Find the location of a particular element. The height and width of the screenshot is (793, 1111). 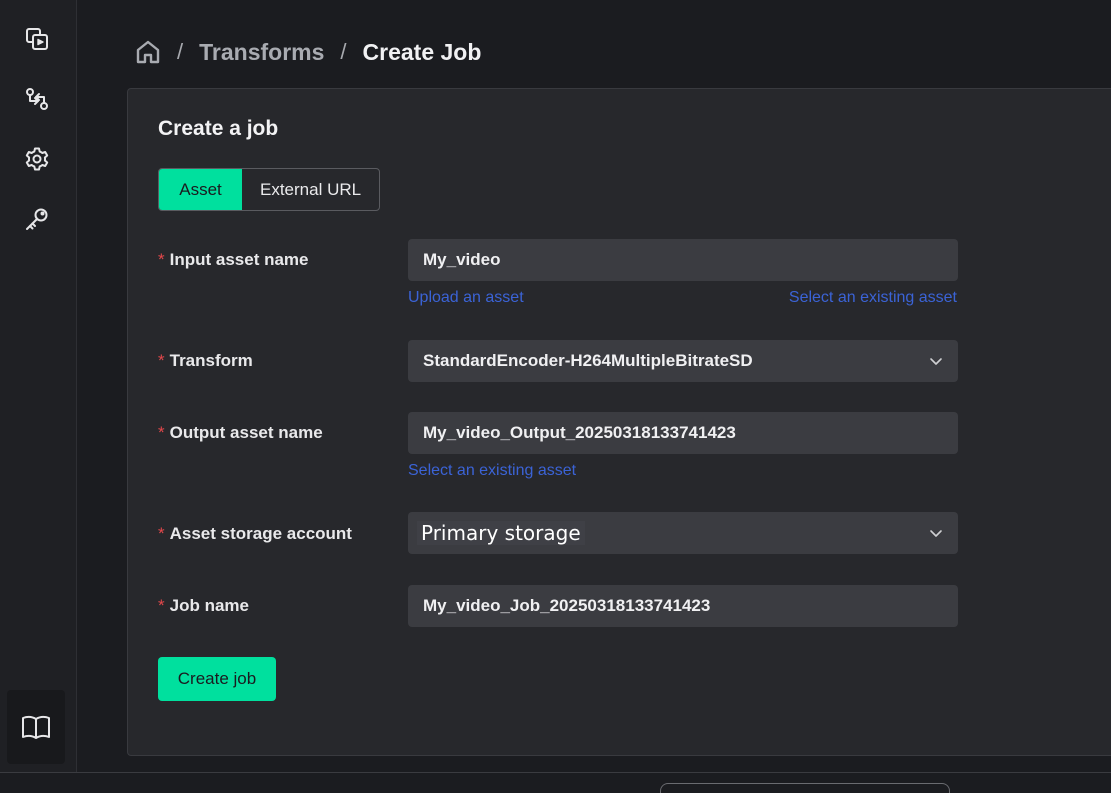

sidebar-item-media-assets is located at coordinates (37, 39).